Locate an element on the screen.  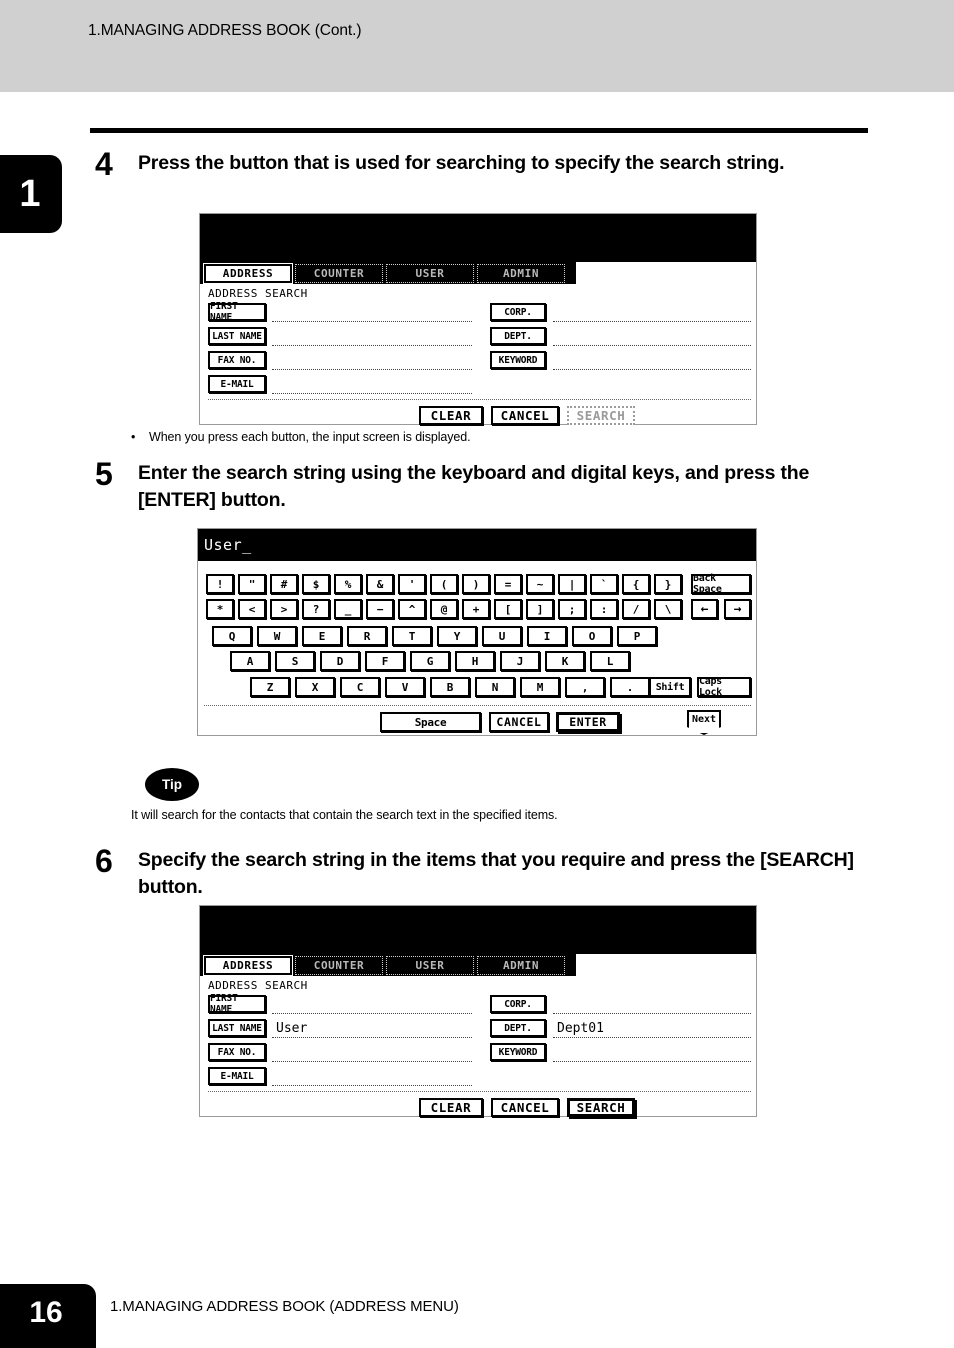
key-arrow-left: ← is located at coordinates (704, 609).